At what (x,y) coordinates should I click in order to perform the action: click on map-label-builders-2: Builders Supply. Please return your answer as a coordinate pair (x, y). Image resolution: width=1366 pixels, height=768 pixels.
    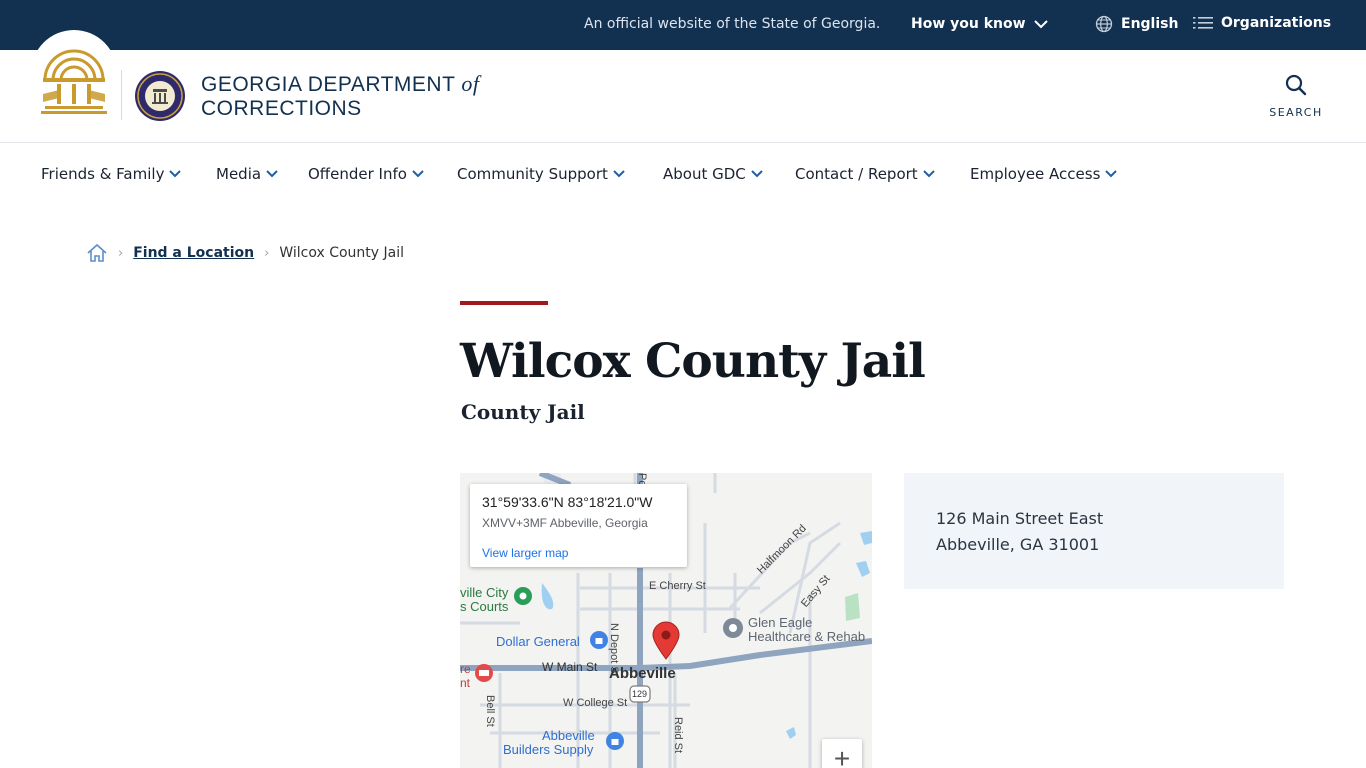
    Looking at the image, I should click on (548, 749).